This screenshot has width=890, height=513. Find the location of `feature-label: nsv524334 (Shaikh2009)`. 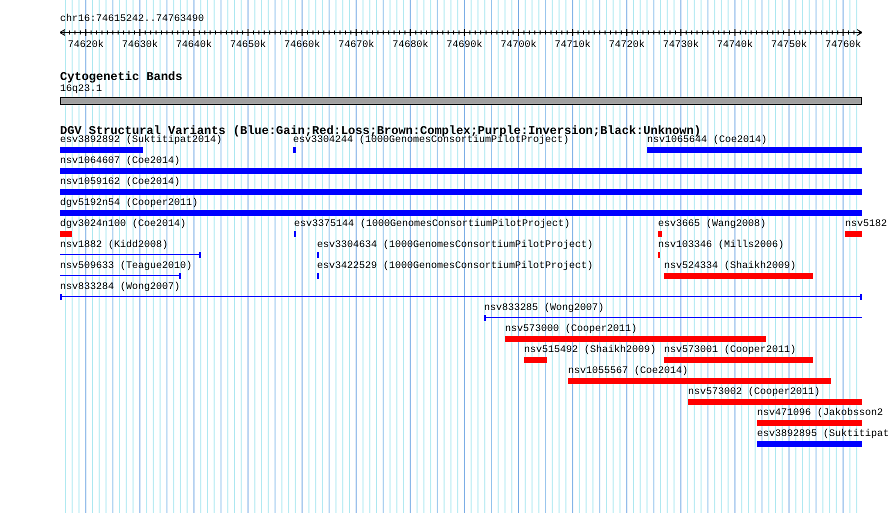

feature-label: nsv524334 (Shaikh2009) is located at coordinates (730, 267).